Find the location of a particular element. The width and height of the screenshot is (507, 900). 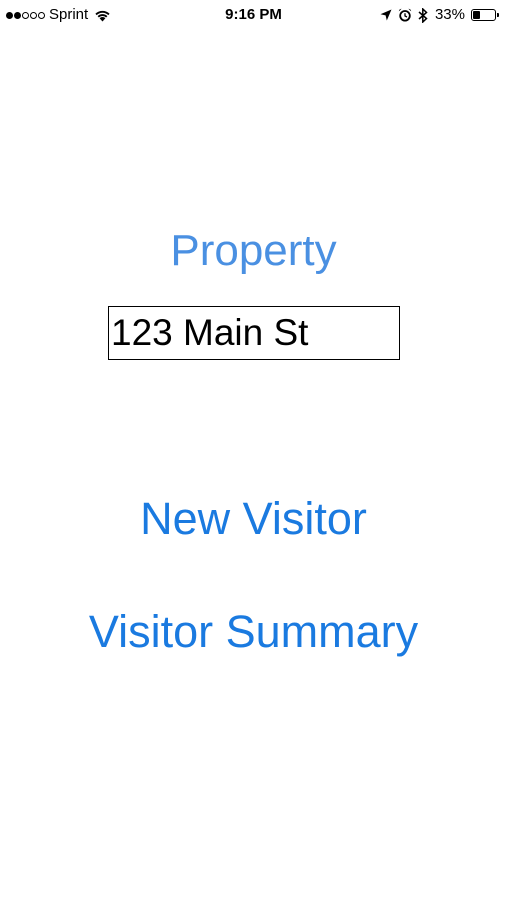

status-bar: Sprint 9:16 PM 33% is located at coordinates (253, 15).